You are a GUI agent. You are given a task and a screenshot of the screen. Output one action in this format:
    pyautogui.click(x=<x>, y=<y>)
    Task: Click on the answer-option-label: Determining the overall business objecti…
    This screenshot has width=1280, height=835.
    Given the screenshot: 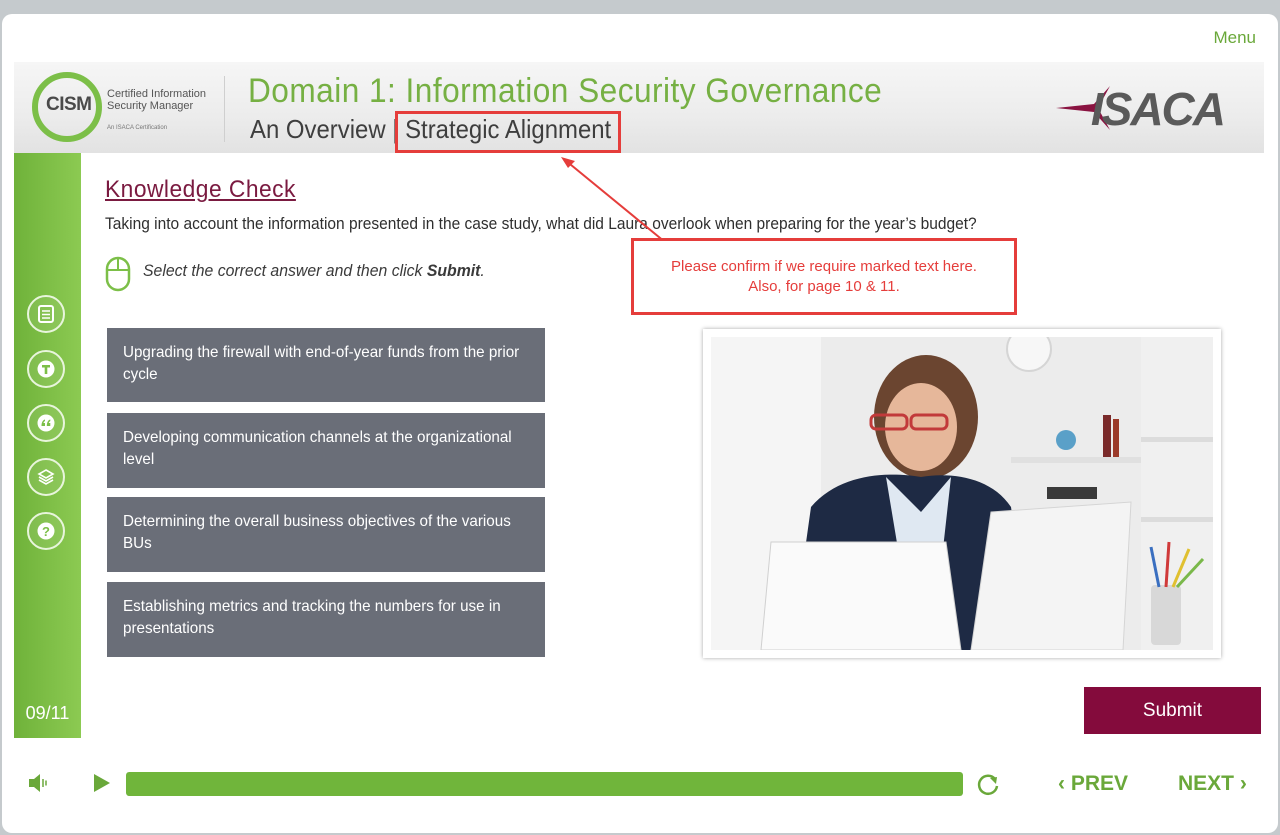 What is the action you would take?
    pyautogui.click(x=317, y=532)
    